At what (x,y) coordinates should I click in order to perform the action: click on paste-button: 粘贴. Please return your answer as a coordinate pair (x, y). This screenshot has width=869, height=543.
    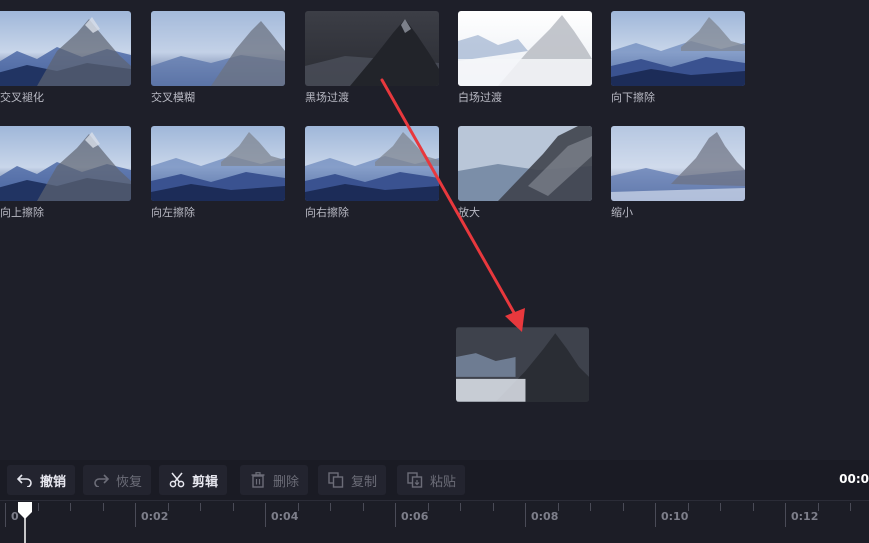
    Looking at the image, I should click on (431, 480).